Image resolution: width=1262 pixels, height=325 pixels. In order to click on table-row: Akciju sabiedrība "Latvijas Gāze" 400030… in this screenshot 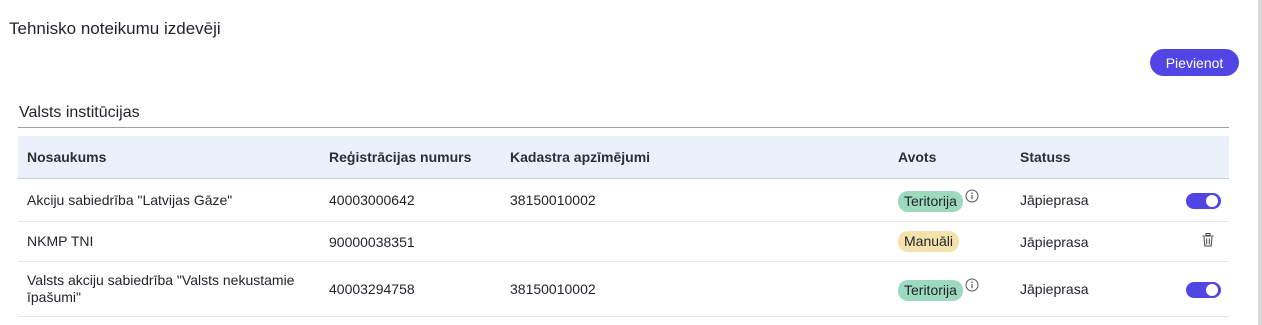, I will do `click(623, 200)`.